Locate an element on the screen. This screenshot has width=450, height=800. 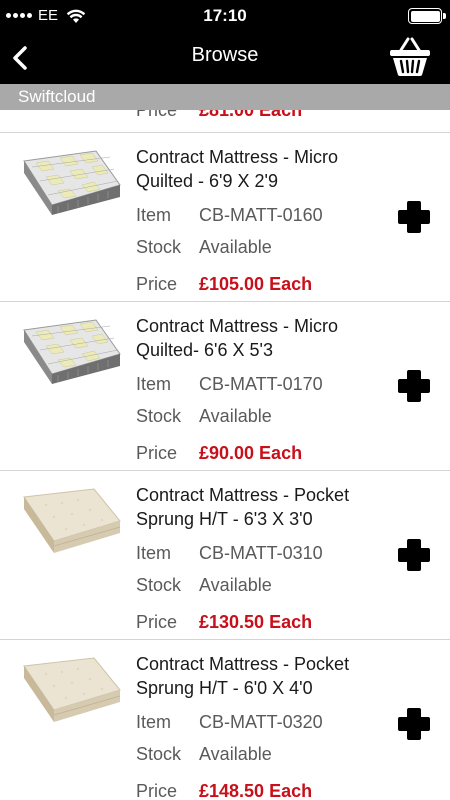
category-header: Swiftcloud is located at coordinates (225, 97).